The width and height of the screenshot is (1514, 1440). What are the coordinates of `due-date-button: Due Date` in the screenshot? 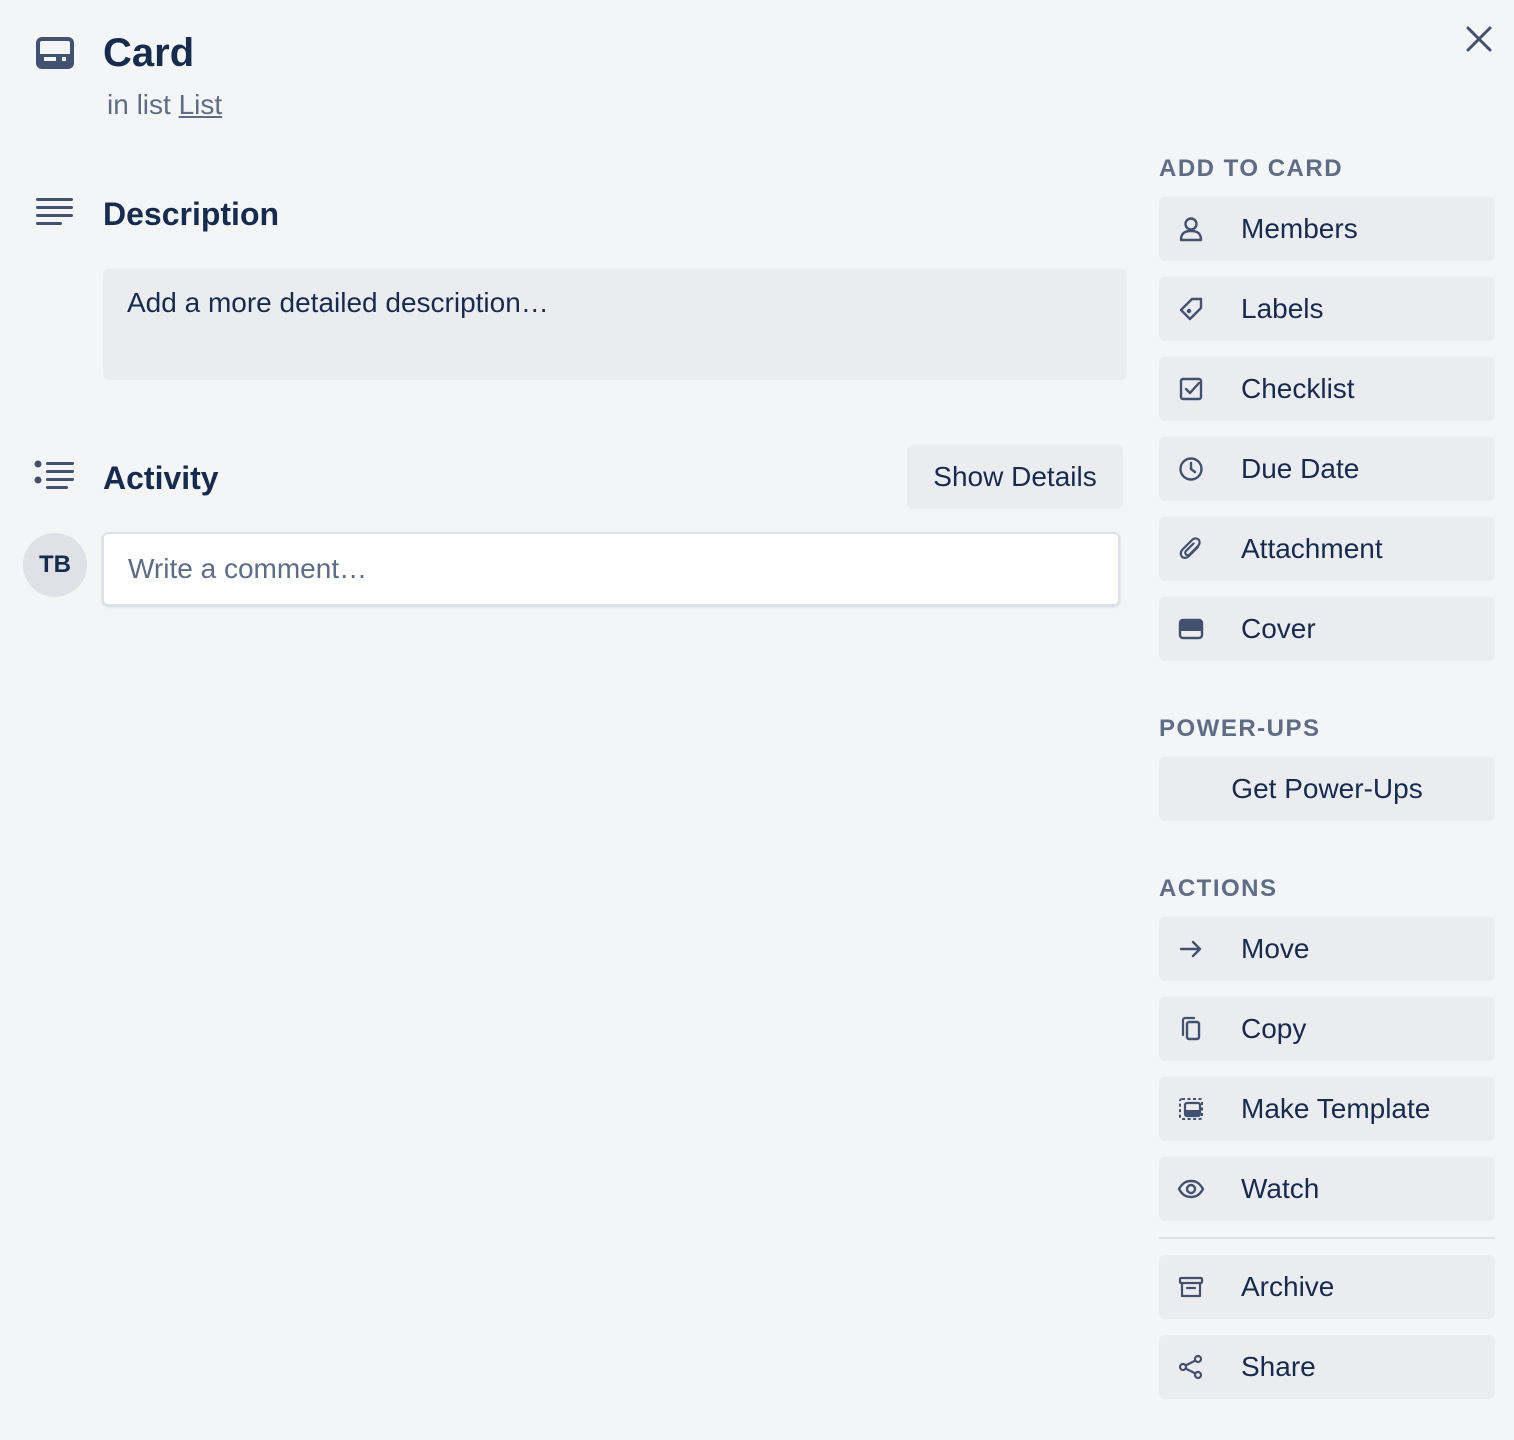 It's located at (1327, 469).